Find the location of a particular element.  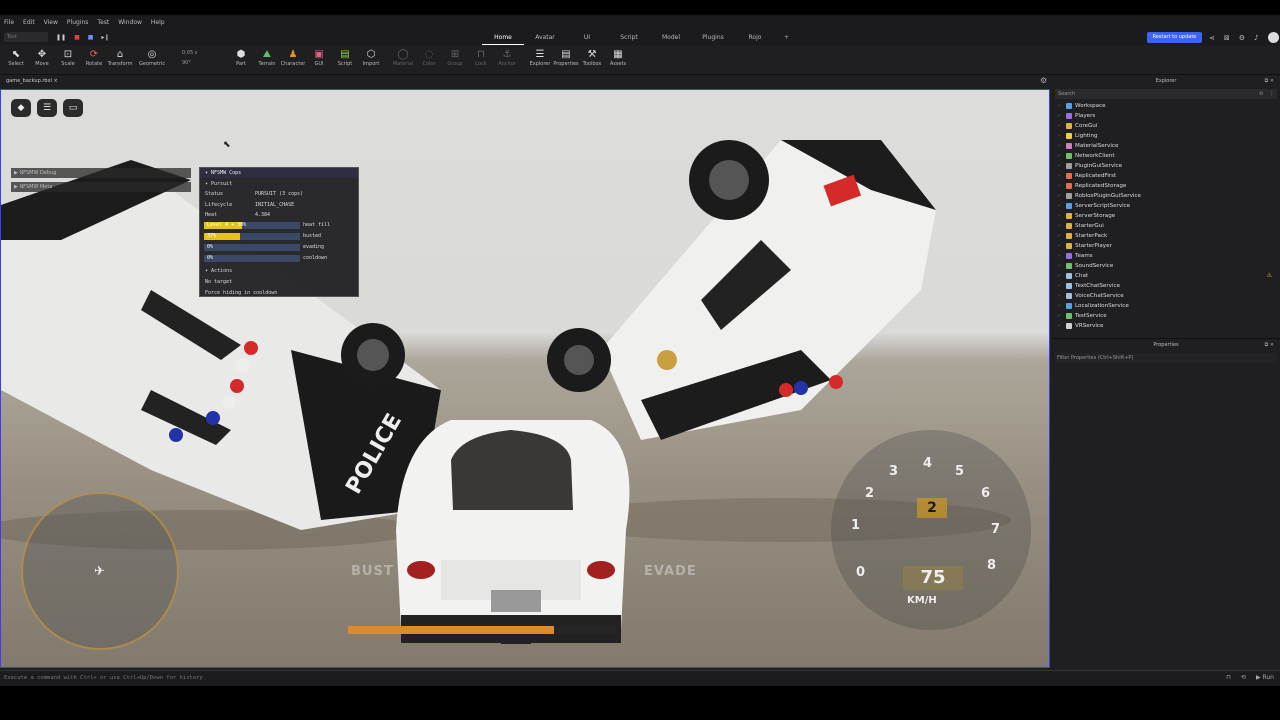

properties-toggle: ▤ Properties is located at coordinates (566, 57).